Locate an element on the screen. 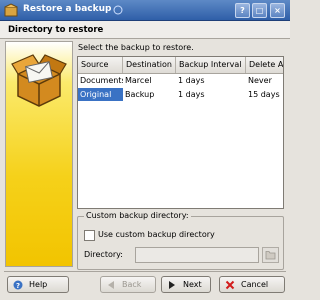 The image size is (320, 300). help-icon: ? is located at coordinates (18, 285).